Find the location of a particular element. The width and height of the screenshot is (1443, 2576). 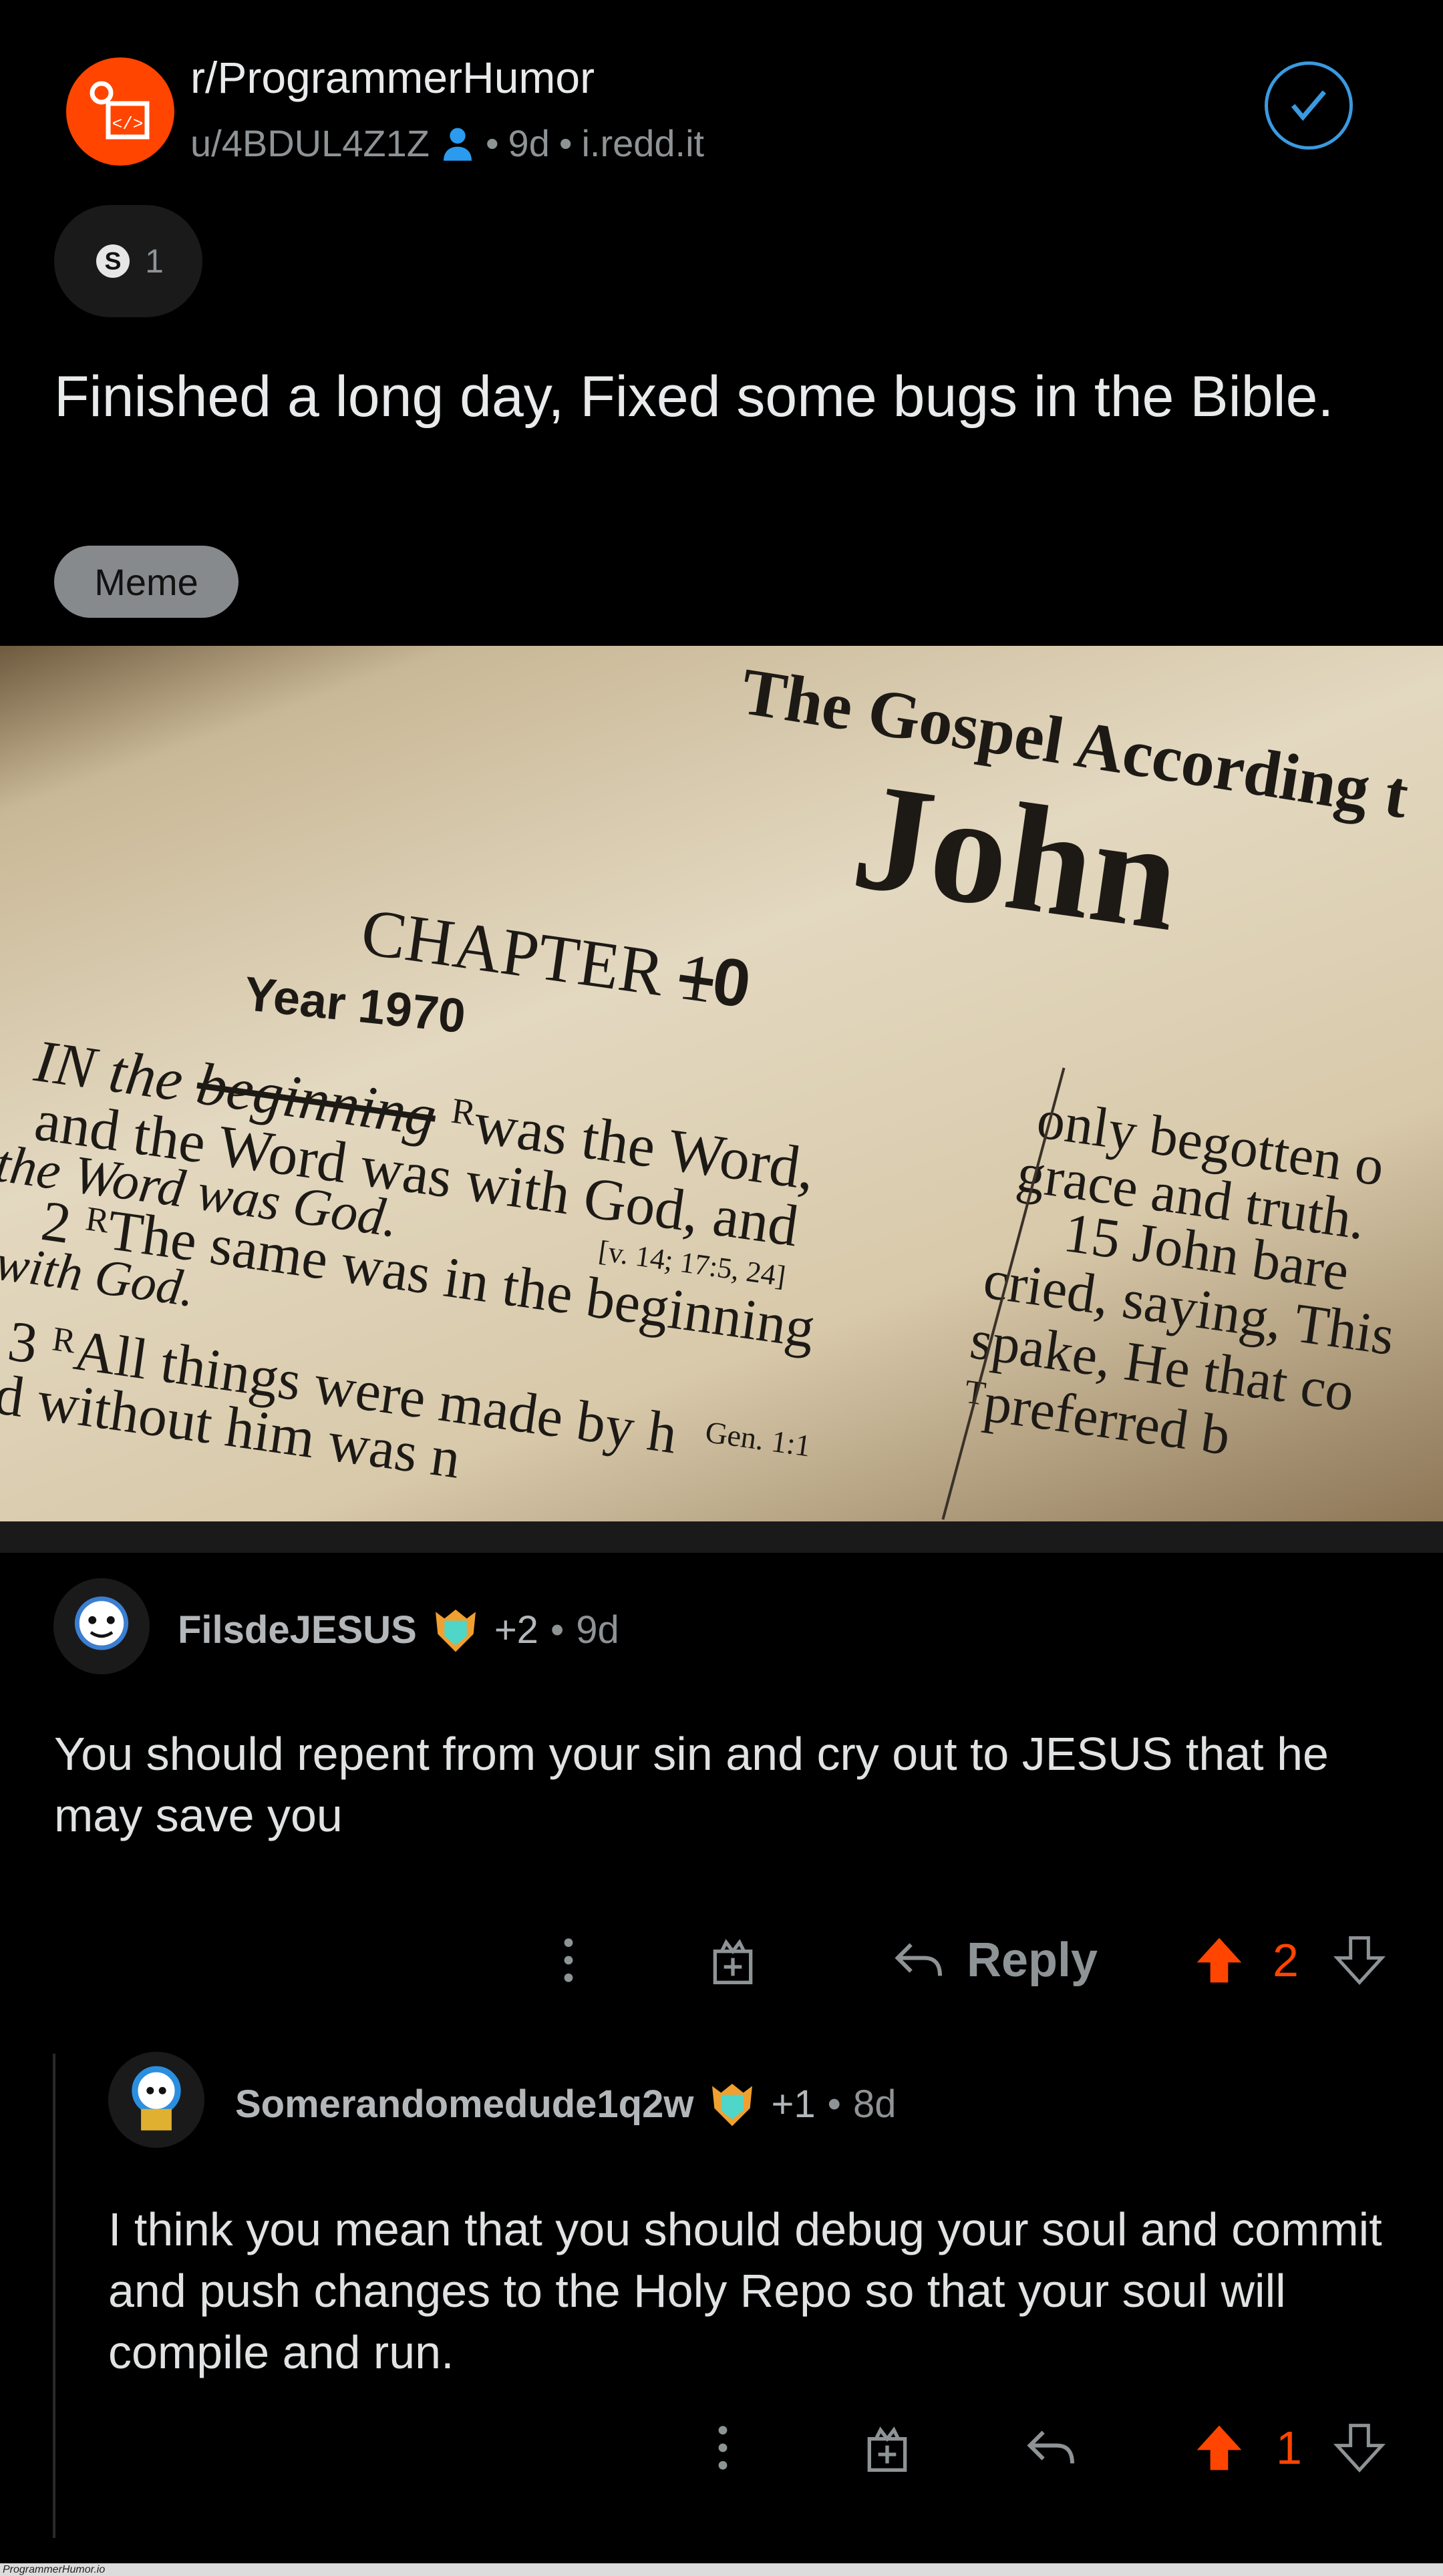

code-icon: </> is located at coordinates (120, 110).